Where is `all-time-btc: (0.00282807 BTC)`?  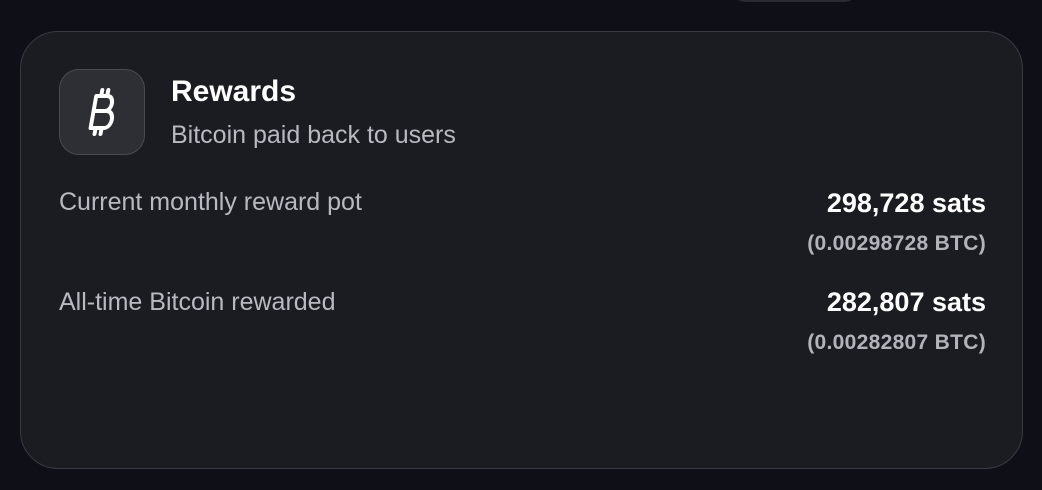
all-time-btc: (0.00282807 BTC) is located at coordinates (896, 342).